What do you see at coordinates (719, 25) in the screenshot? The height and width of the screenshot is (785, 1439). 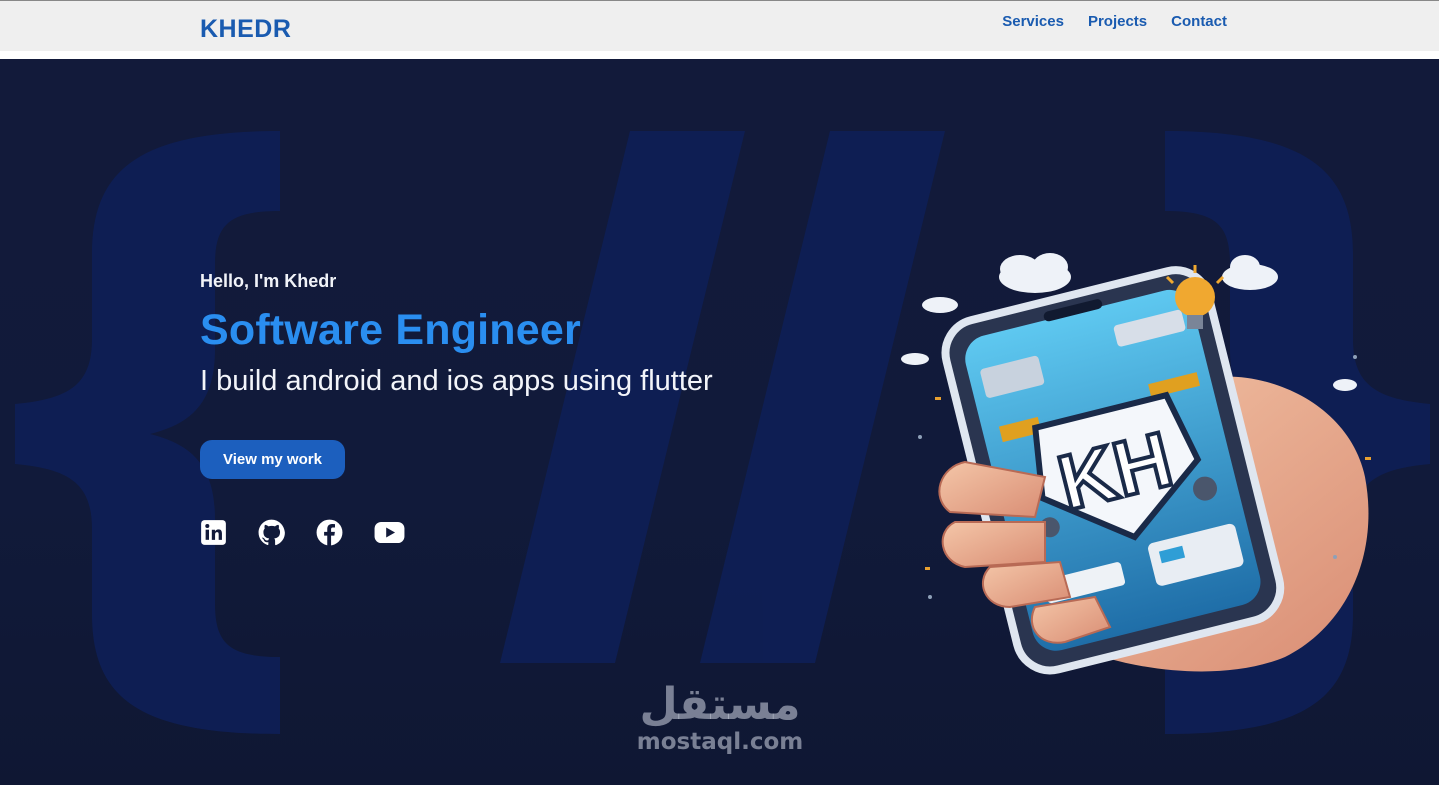 I see `top-navbar: KHEDR Services Projects Contact` at bounding box center [719, 25].